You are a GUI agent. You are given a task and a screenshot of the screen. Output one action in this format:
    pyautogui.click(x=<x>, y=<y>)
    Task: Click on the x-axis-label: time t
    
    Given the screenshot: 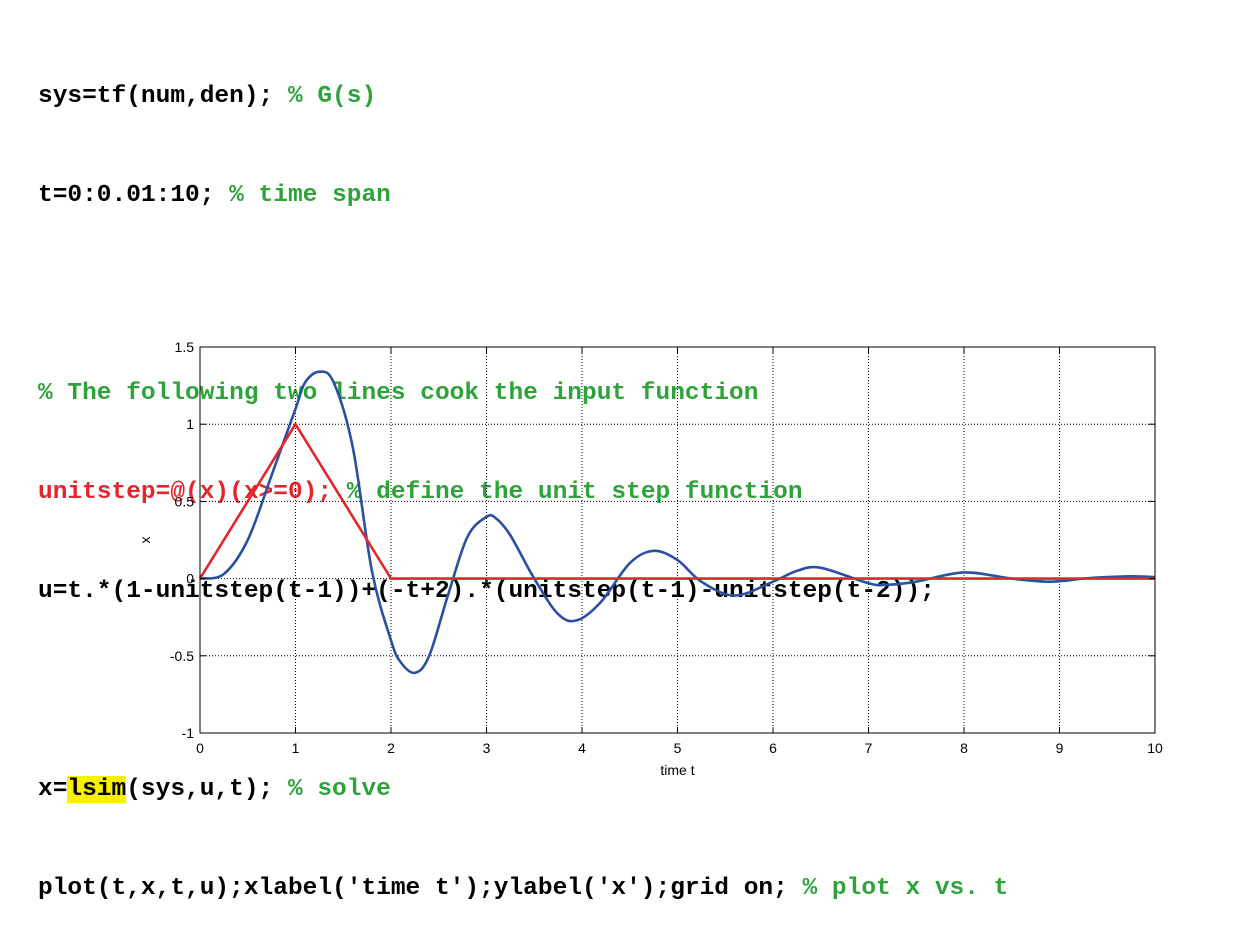 What is the action you would take?
    pyautogui.click(x=677, y=770)
    